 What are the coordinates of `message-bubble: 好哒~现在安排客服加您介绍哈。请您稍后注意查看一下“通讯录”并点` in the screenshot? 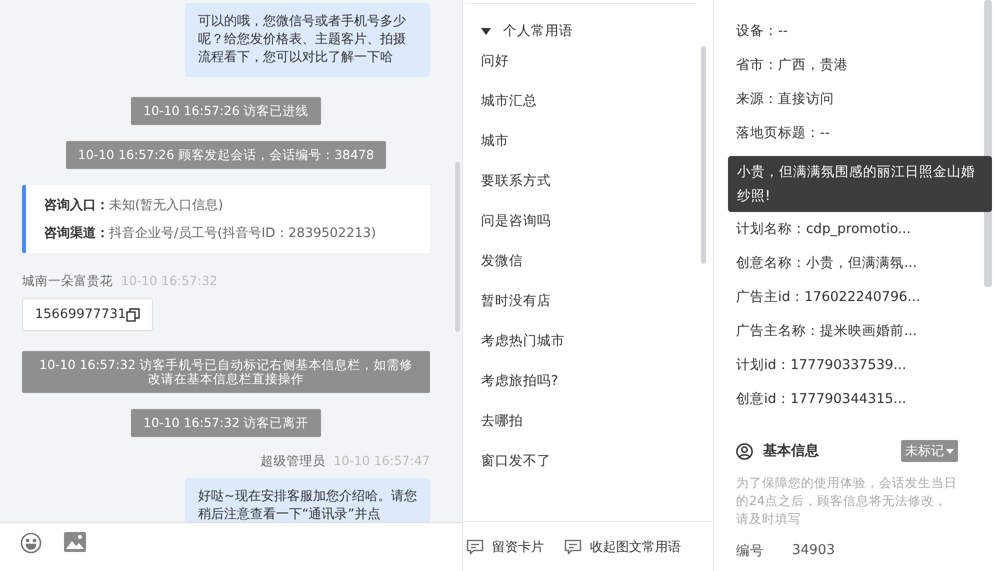 It's located at (307, 500).